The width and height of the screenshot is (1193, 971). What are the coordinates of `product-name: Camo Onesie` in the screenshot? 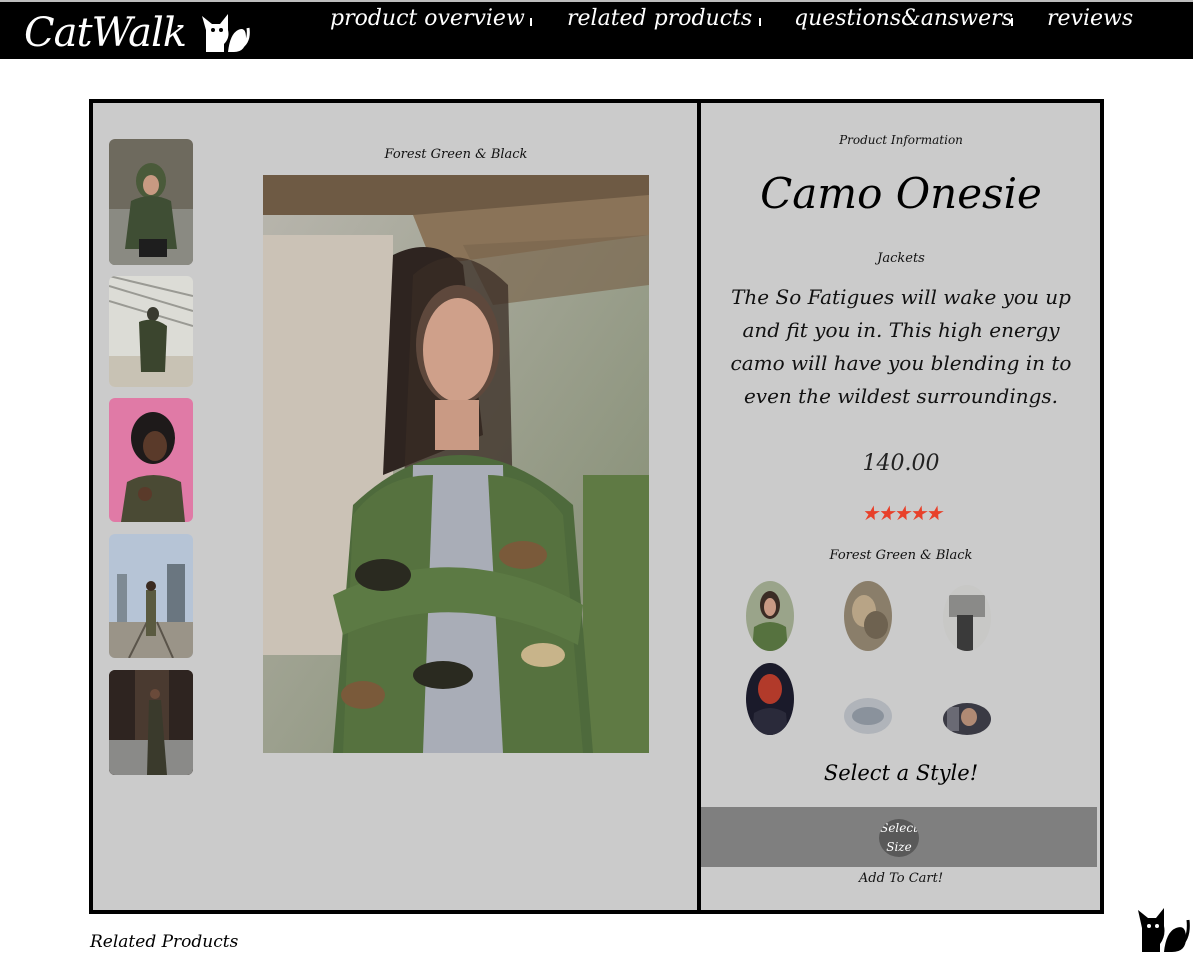 It's located at (901, 193).